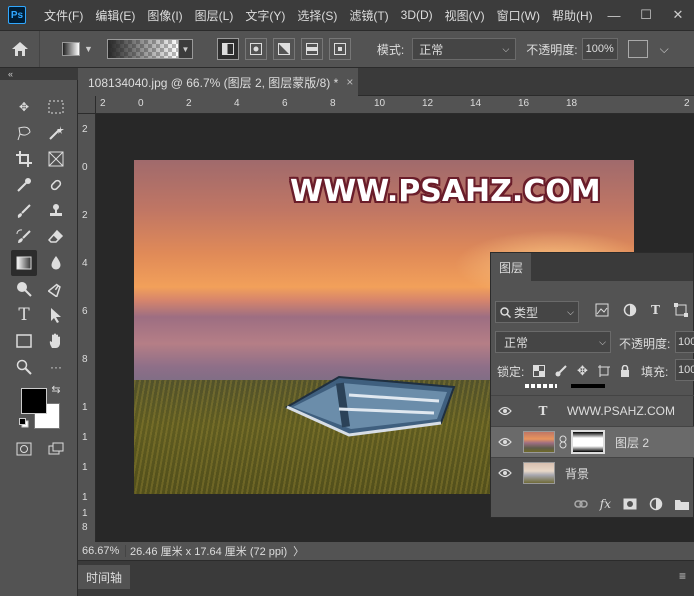  What do you see at coordinates (56, 237) in the screenshot?
I see `eraser-tool-icon` at bounding box center [56, 237].